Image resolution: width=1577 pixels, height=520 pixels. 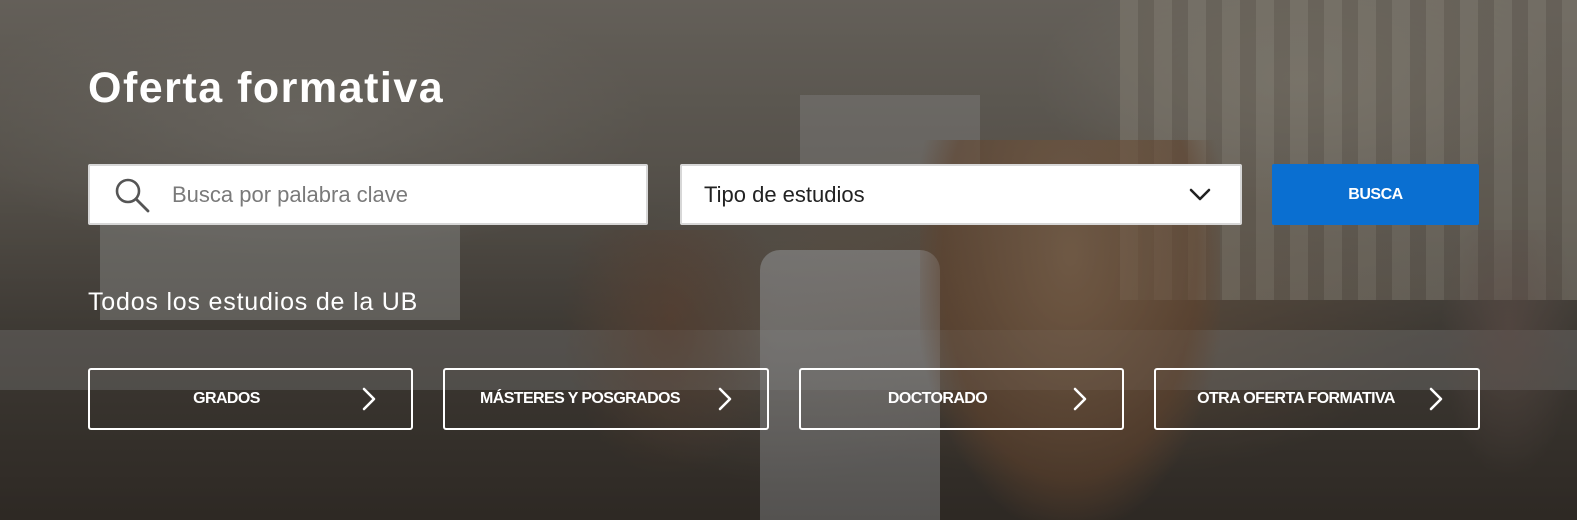 What do you see at coordinates (1296, 398) in the screenshot?
I see `category-label: OTRA OFERTA FORMATIVA` at bounding box center [1296, 398].